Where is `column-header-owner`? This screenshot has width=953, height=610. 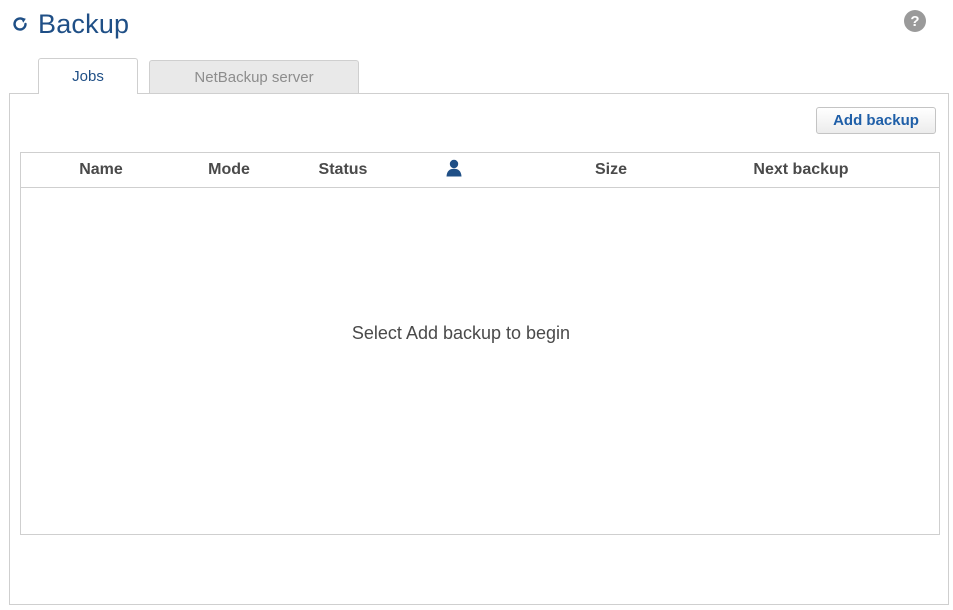 column-header-owner is located at coordinates (454, 170).